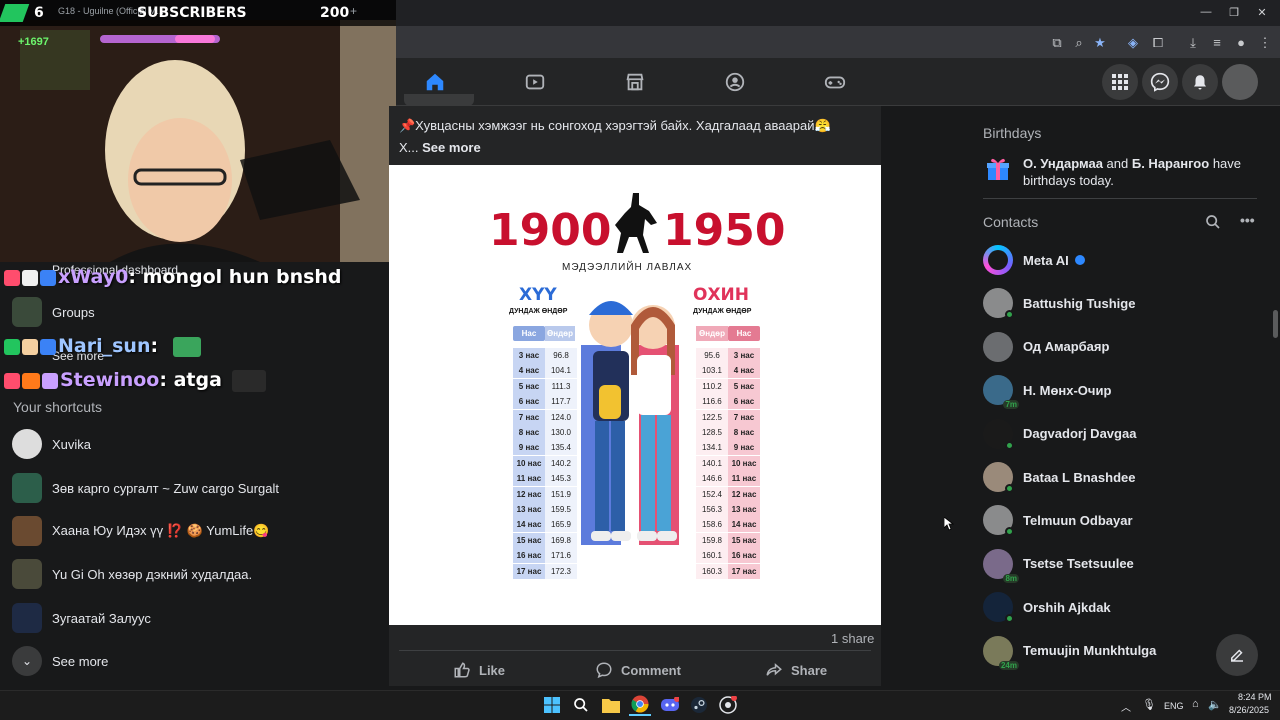  What do you see at coordinates (561, 448) in the screenshot?
I see `boys-height-cell: 135.4` at bounding box center [561, 448].